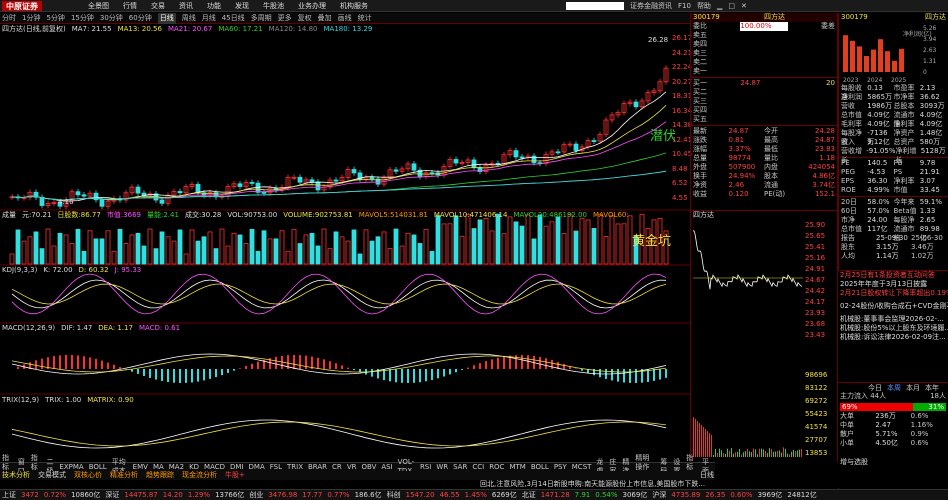 Image resolution: width=948 pixels, height=500 pixels. I want to click on flow-tab: 今日, so click(875, 388).